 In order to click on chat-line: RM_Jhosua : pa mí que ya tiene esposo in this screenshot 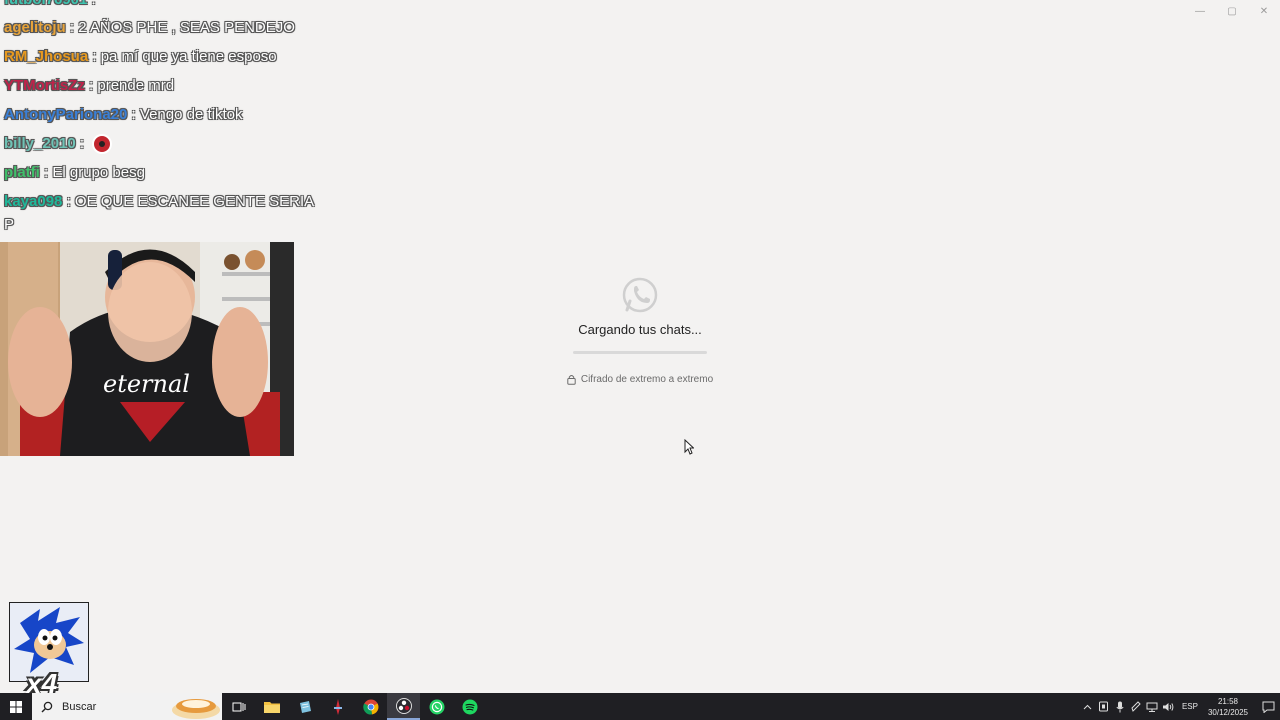, I will do `click(159, 56)`.